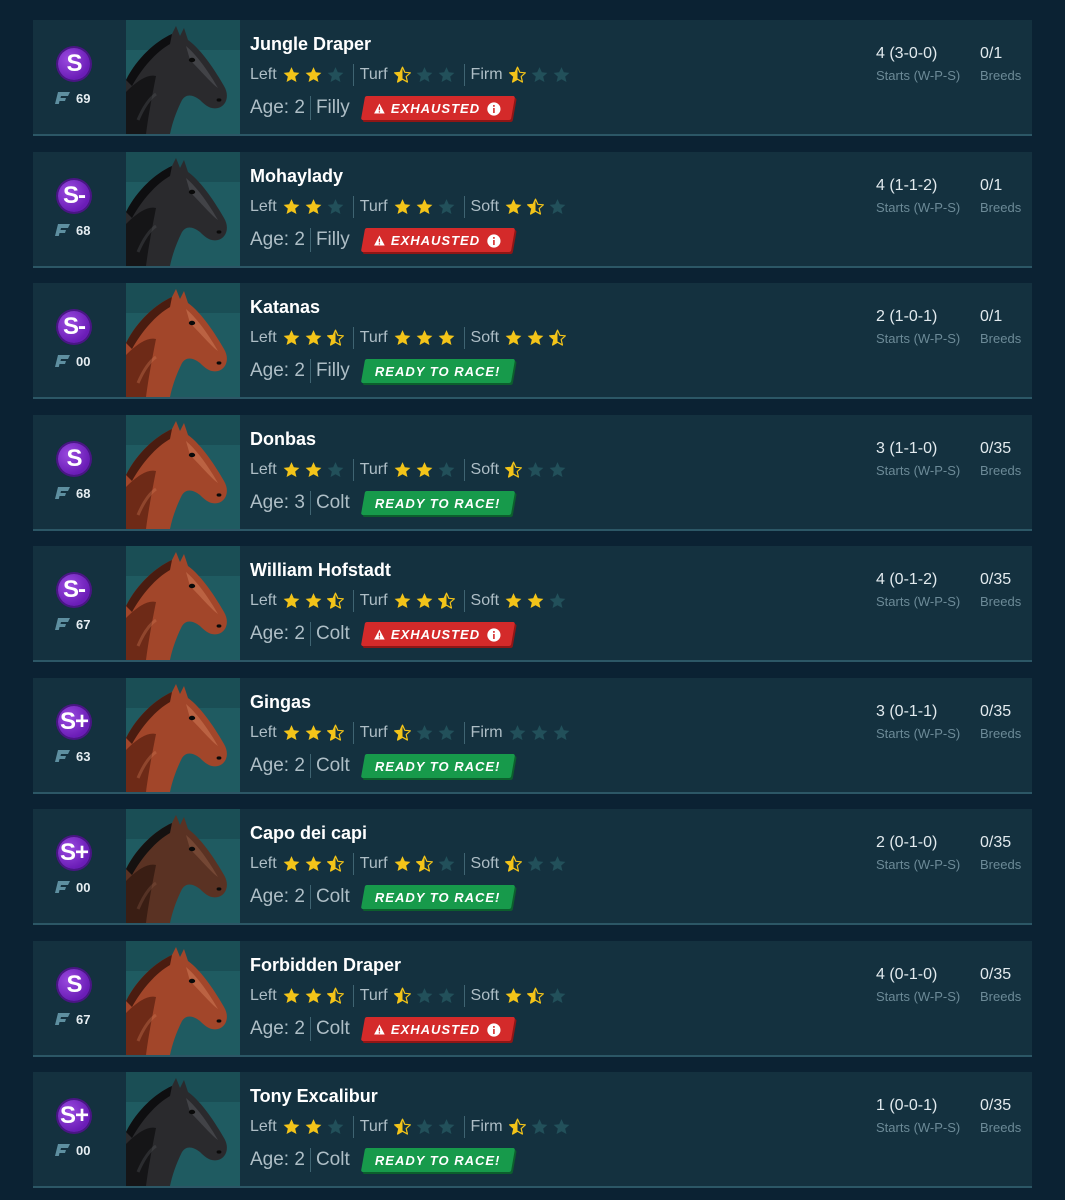 The height and width of the screenshot is (1200, 1065). Describe the element at coordinates (77, 1001) in the screenshot. I see `grade-column: S 67` at that location.